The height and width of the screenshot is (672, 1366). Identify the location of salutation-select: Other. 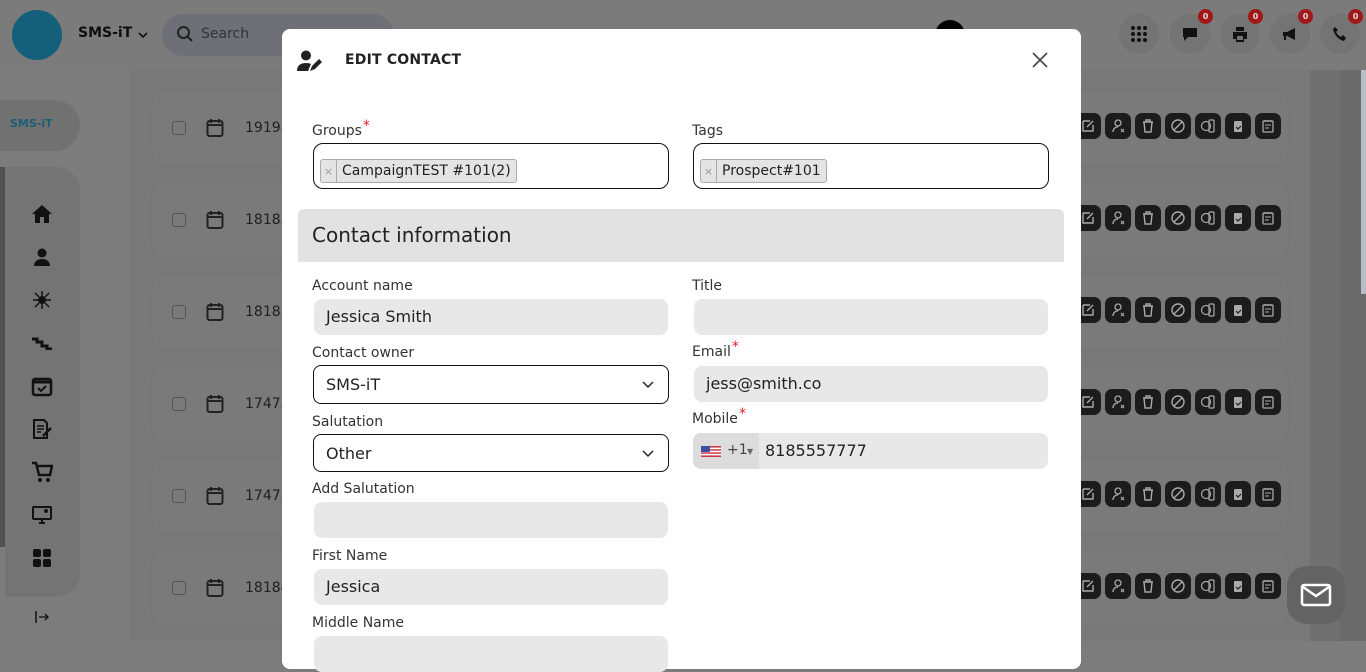
(491, 453).